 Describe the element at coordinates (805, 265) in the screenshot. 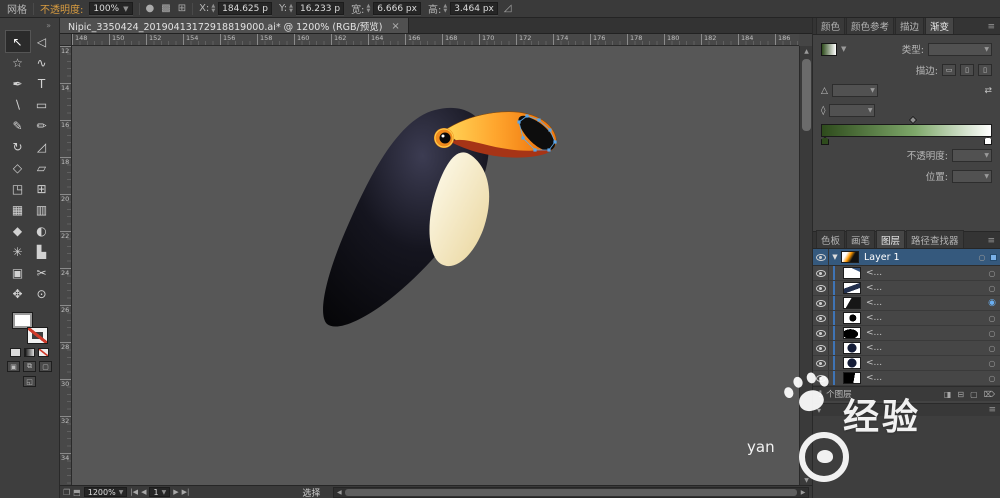

I see `vertical-scrollbar: ▲ ▼` at that location.